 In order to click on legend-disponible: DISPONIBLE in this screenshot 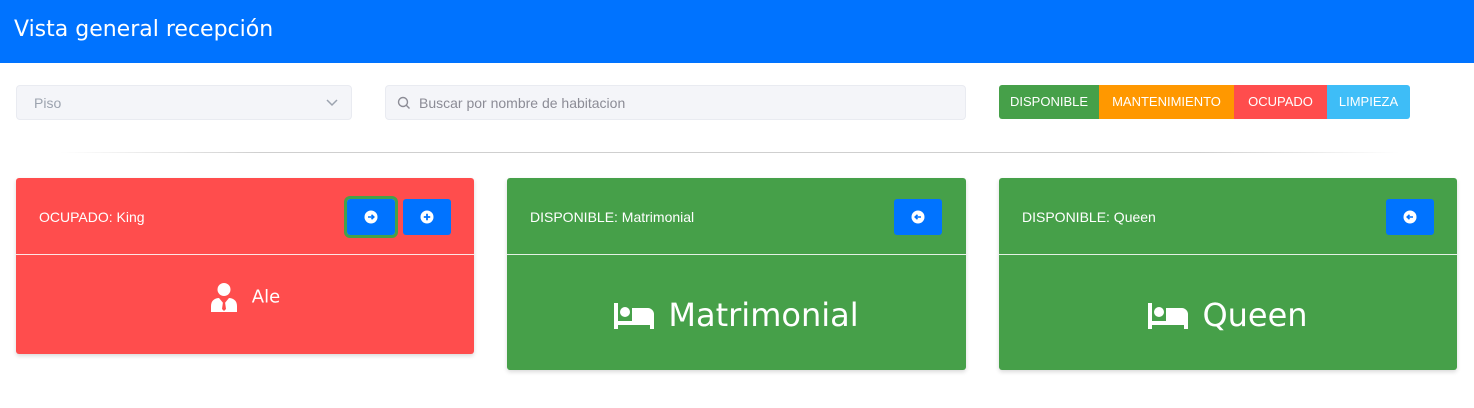, I will do `click(1049, 102)`.